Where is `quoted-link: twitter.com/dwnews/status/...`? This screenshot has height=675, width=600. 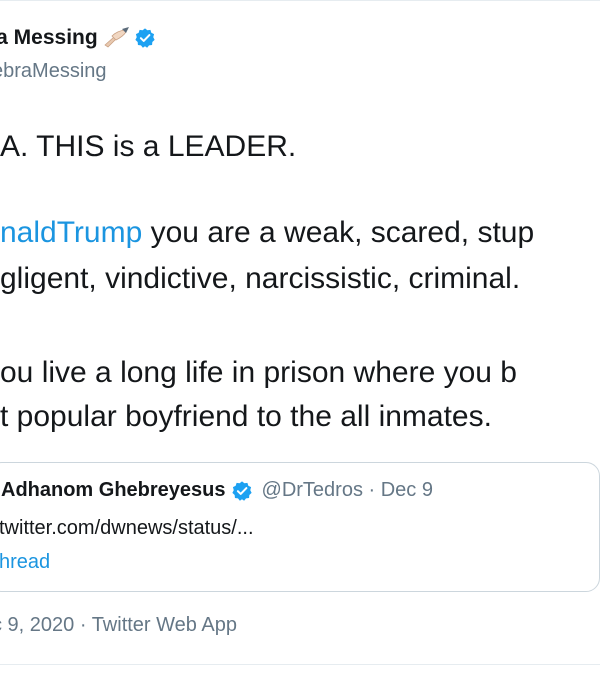
quoted-link: twitter.com/dwnews/status/... is located at coordinates (127, 528).